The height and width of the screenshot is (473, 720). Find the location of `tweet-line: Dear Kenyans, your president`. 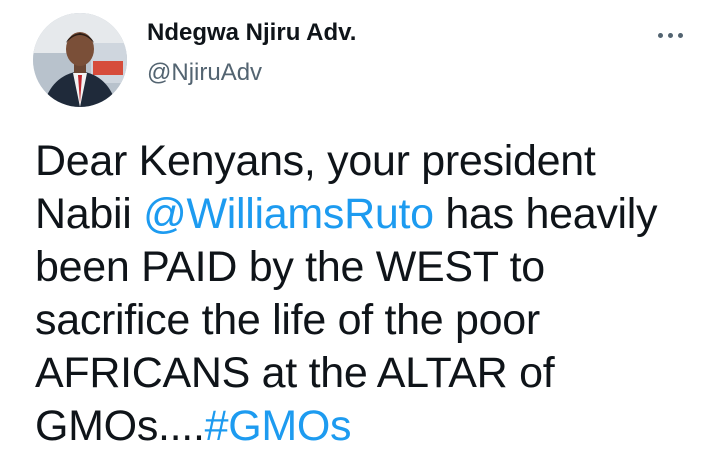

tweet-line: Dear Kenyans, your president is located at coordinates (315, 161).